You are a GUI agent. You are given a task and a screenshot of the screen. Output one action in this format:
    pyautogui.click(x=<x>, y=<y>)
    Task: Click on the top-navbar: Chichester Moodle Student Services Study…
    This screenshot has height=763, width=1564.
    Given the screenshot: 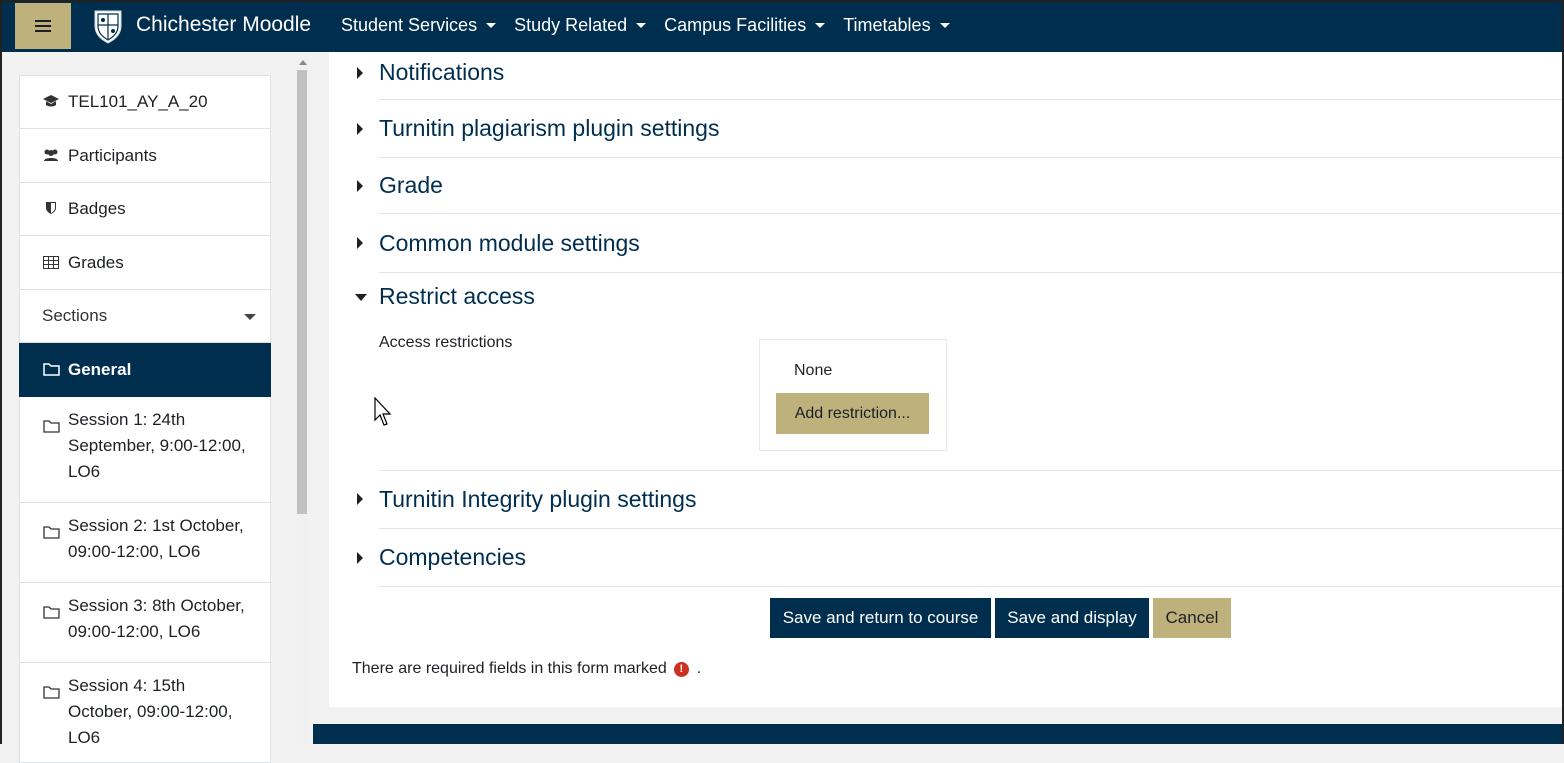 What is the action you would take?
    pyautogui.click(x=782, y=27)
    